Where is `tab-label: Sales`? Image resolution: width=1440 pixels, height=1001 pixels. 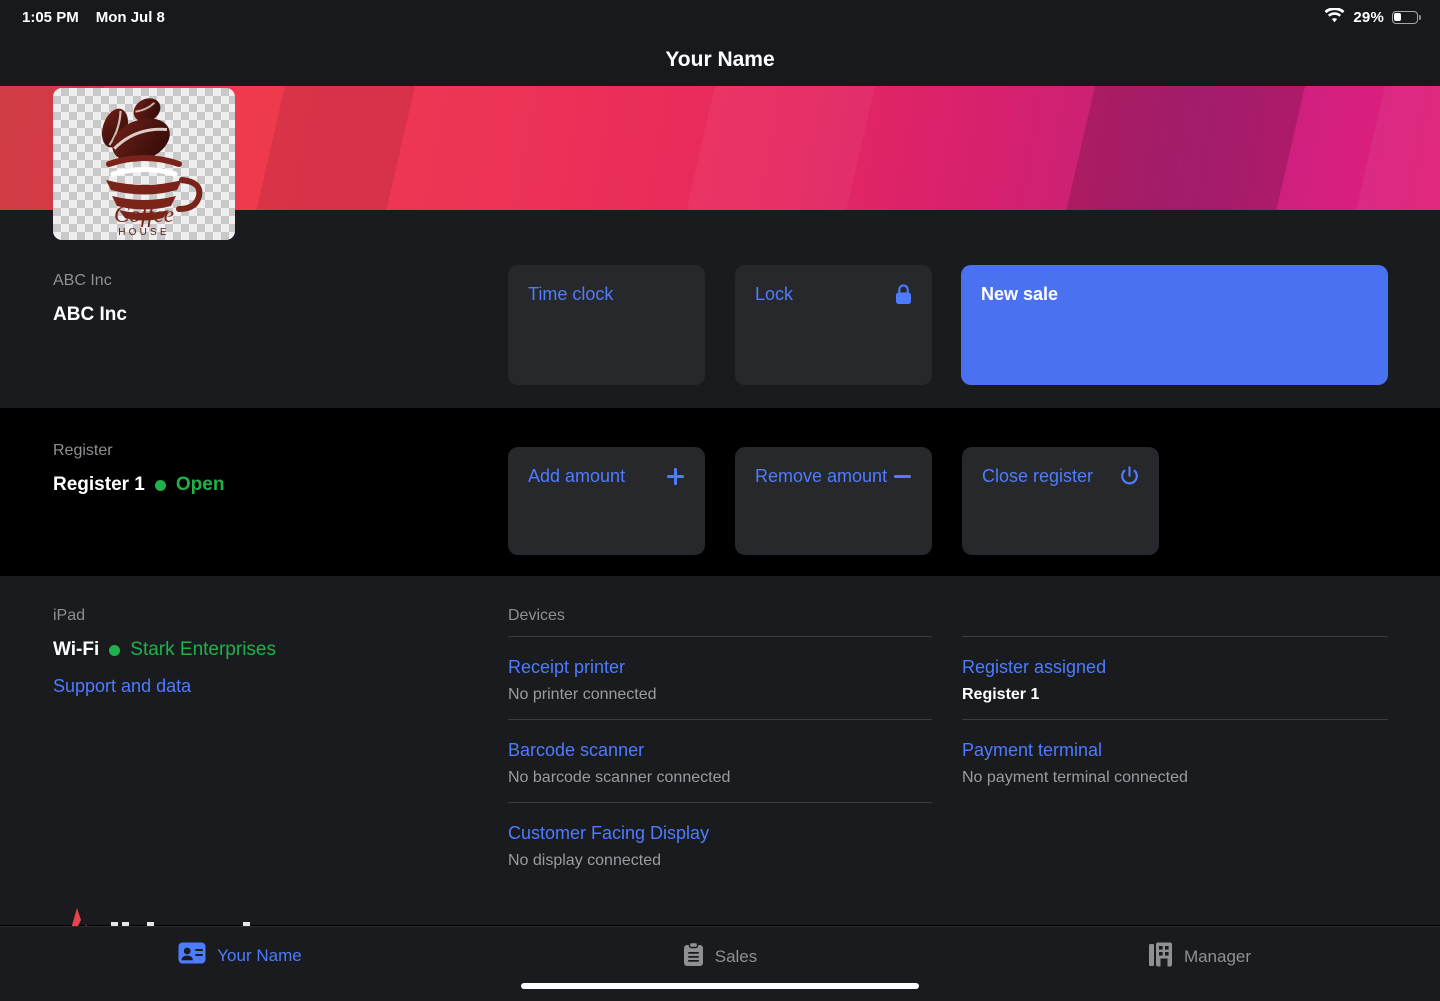 tab-label: Sales is located at coordinates (736, 956).